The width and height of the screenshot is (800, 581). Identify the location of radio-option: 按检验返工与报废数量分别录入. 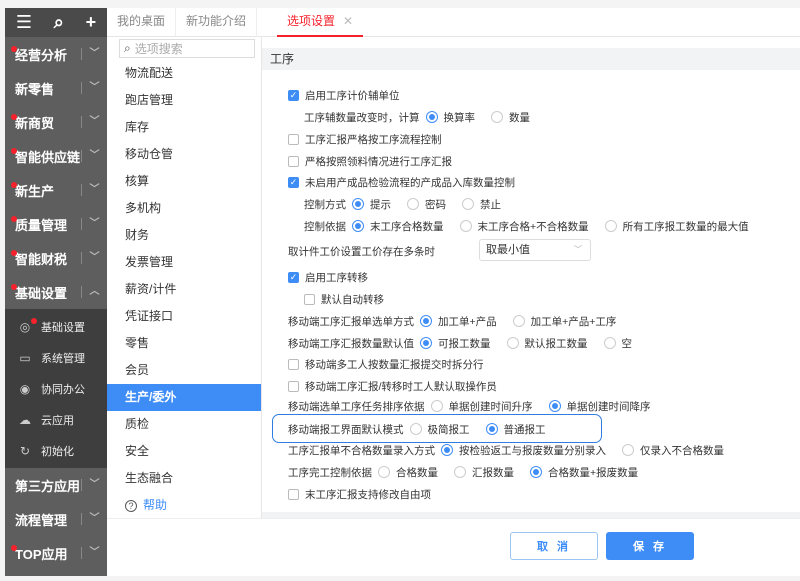
(520, 450).